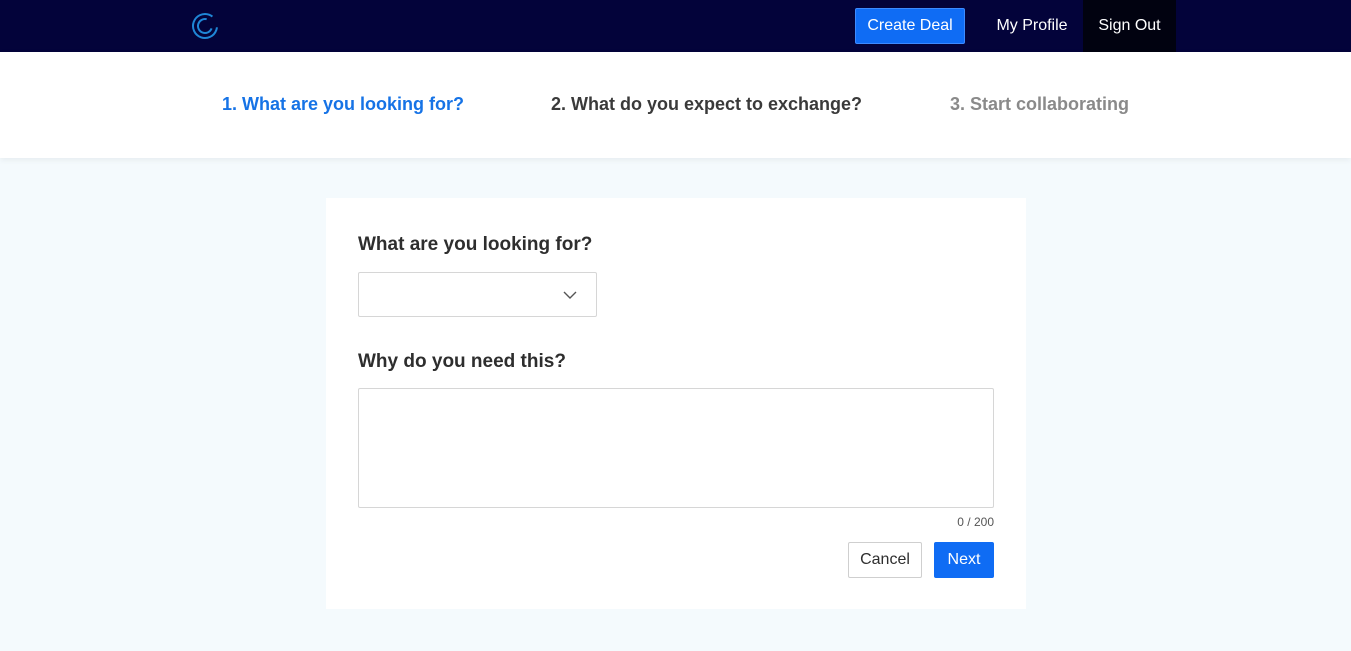 The width and height of the screenshot is (1351, 651). I want to click on looking-for-select, so click(477, 294).